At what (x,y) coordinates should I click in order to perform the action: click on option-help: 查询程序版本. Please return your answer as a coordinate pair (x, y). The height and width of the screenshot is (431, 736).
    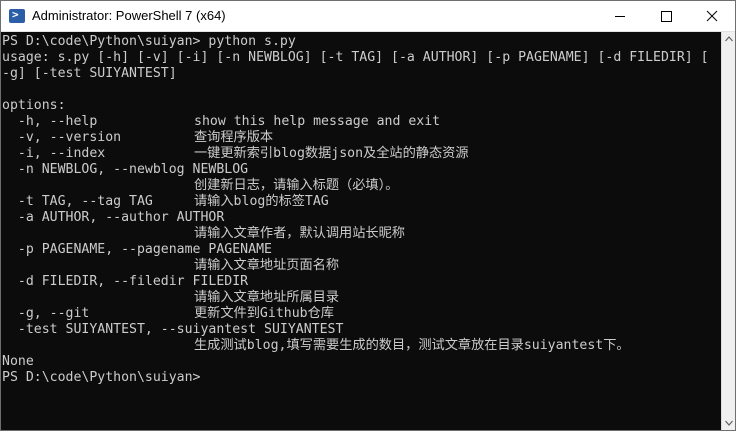
    Looking at the image, I should click on (234, 137).